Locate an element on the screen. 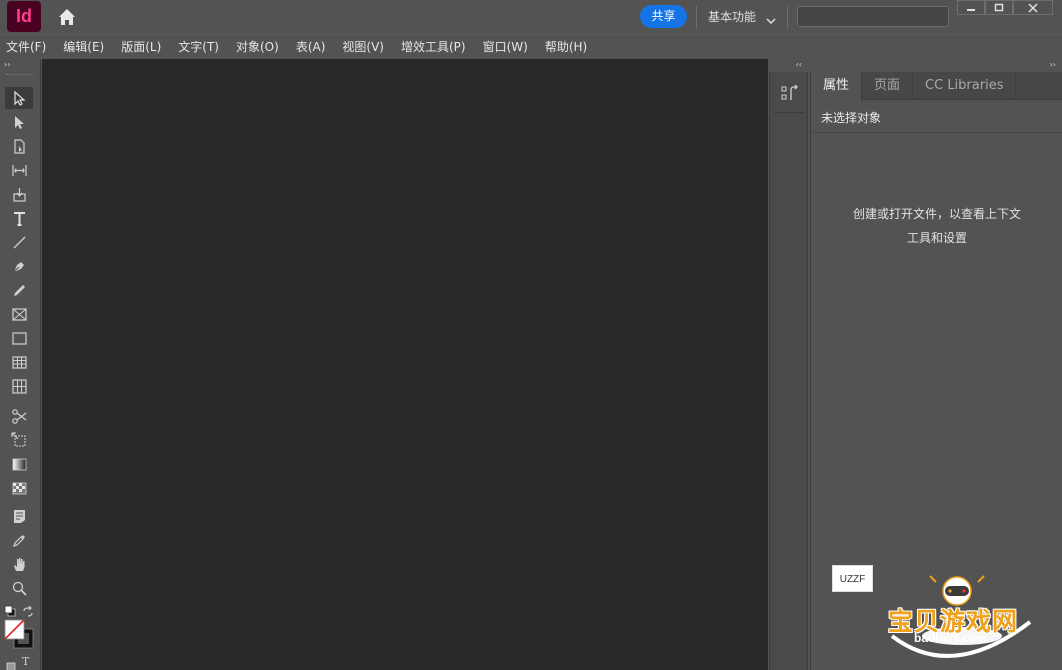  no-selection-label: 未选择对象 is located at coordinates (851, 118).